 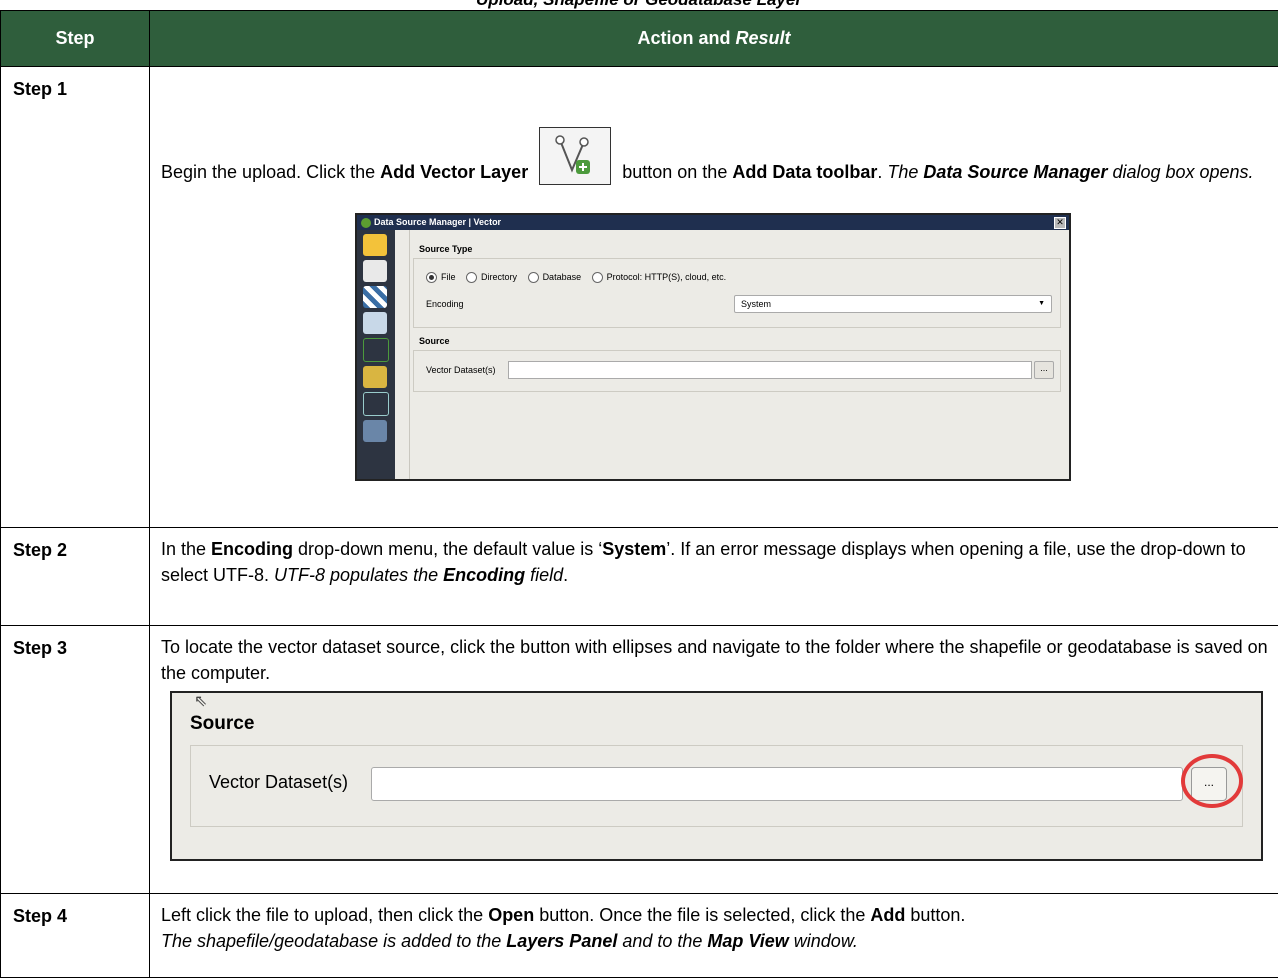 I want to click on zoom-dataset-label: Vector Dataset(s), so click(x=278, y=782).